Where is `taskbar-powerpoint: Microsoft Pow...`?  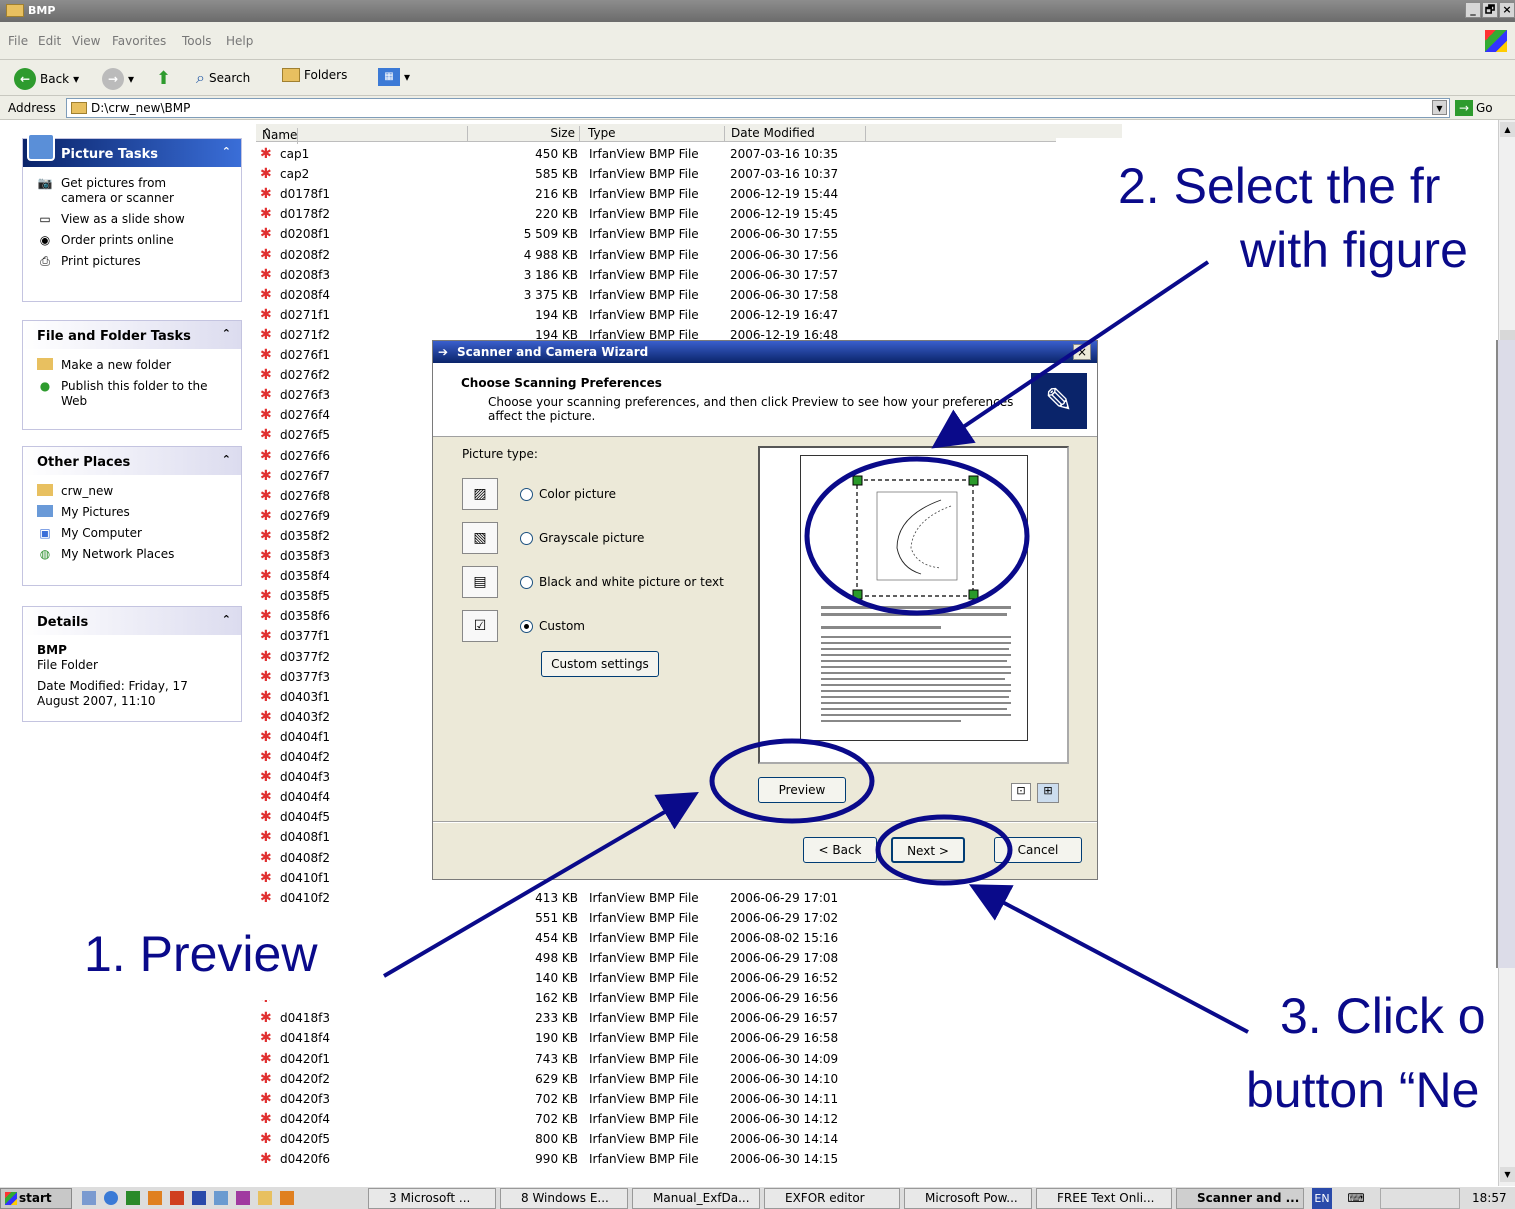 taskbar-powerpoint: Microsoft Pow... is located at coordinates (968, 1198).